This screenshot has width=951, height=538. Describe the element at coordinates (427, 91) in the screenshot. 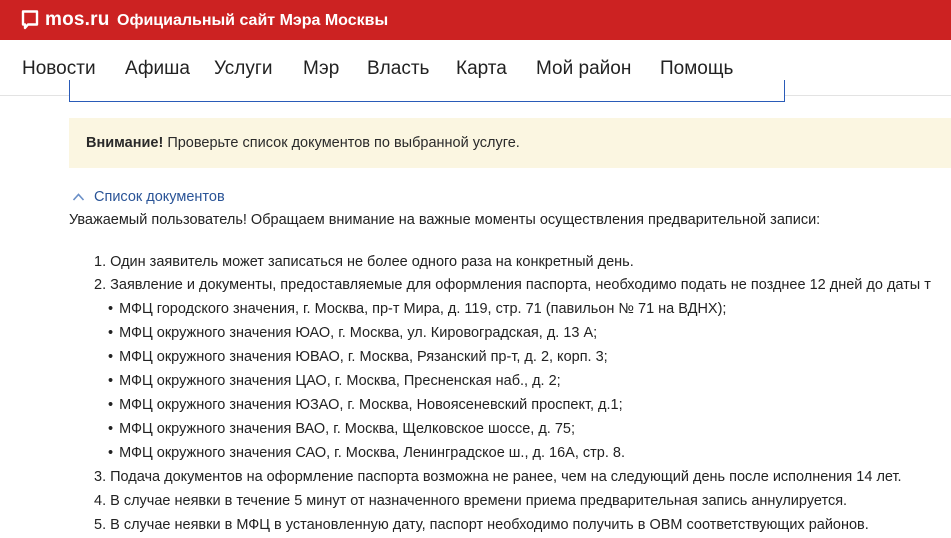

I see `form-field-frame` at that location.